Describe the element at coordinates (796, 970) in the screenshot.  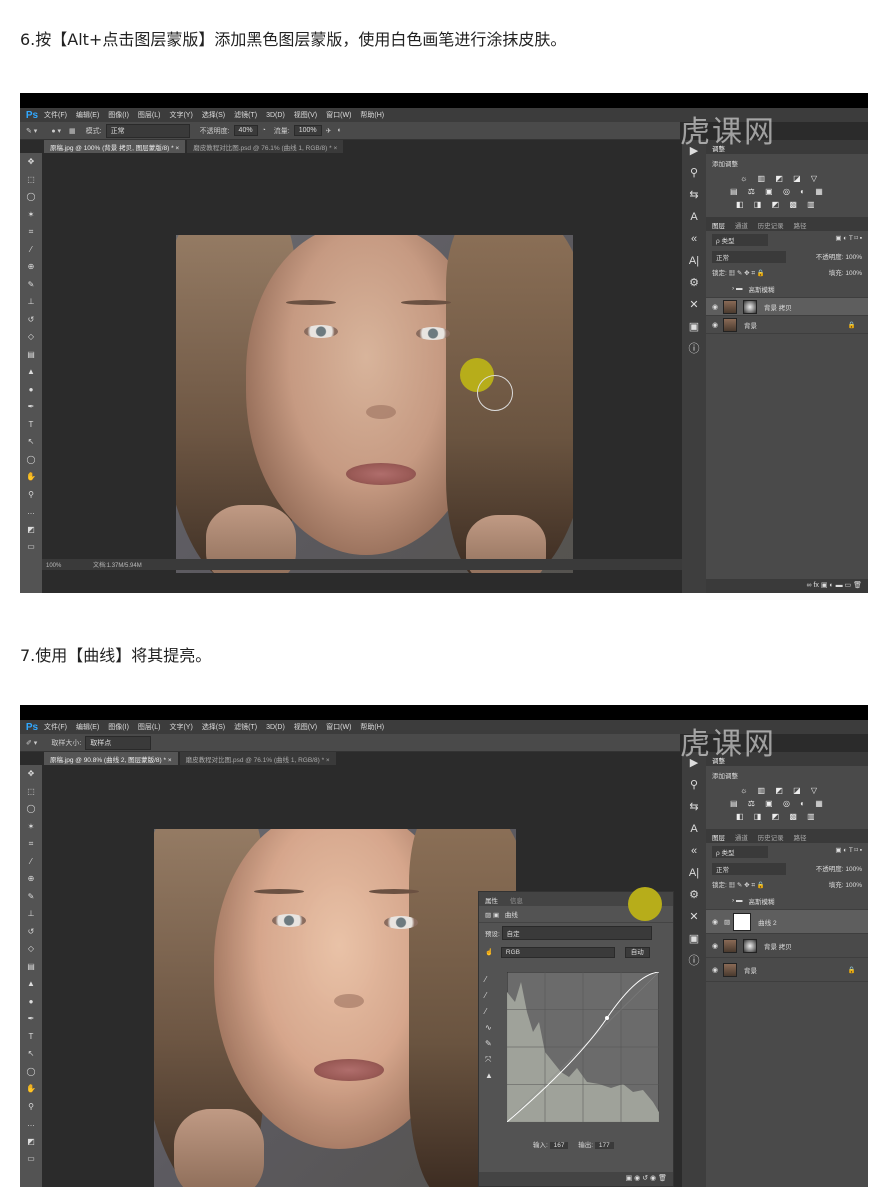
I see `layer-name: 背景` at that location.